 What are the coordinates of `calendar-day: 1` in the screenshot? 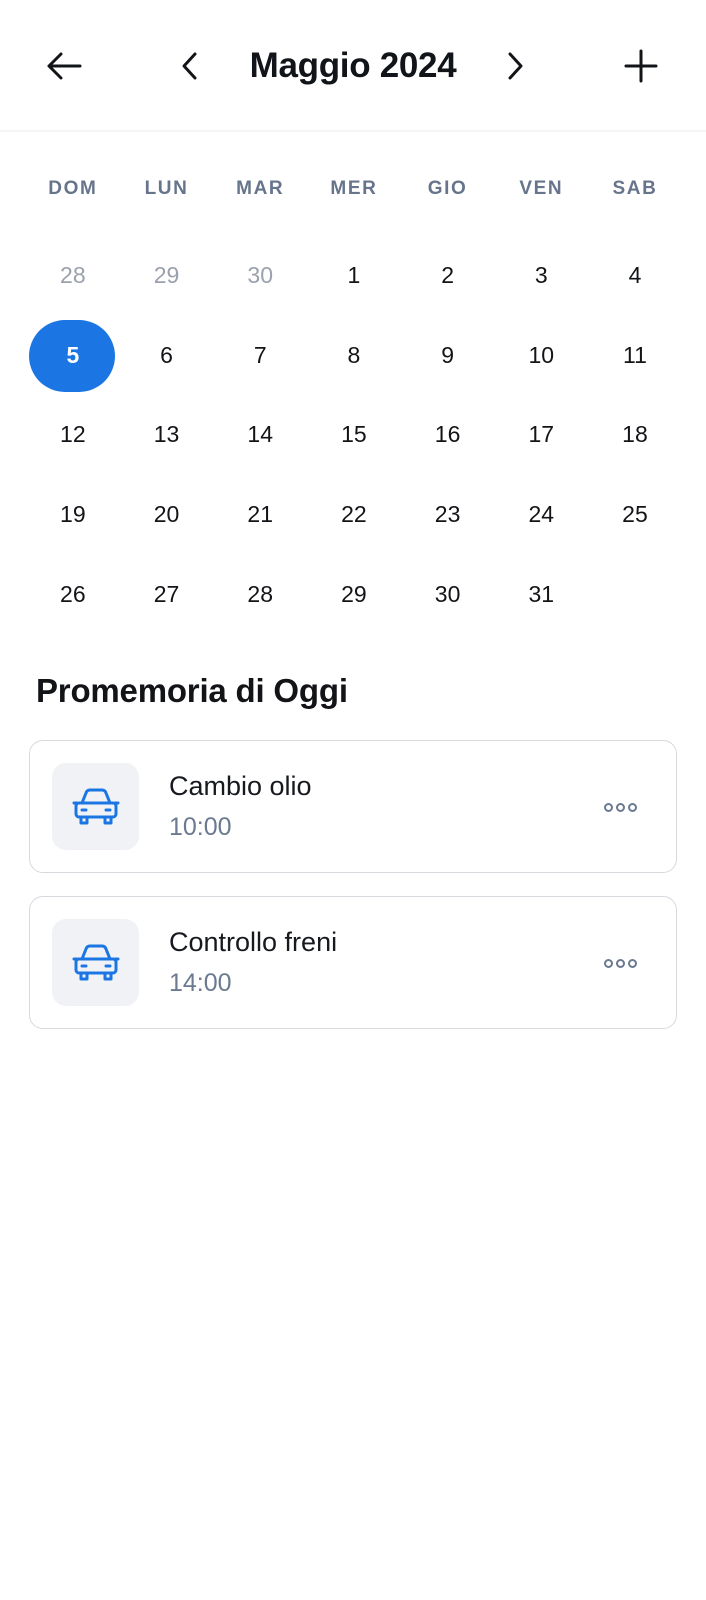 It's located at (354, 276).